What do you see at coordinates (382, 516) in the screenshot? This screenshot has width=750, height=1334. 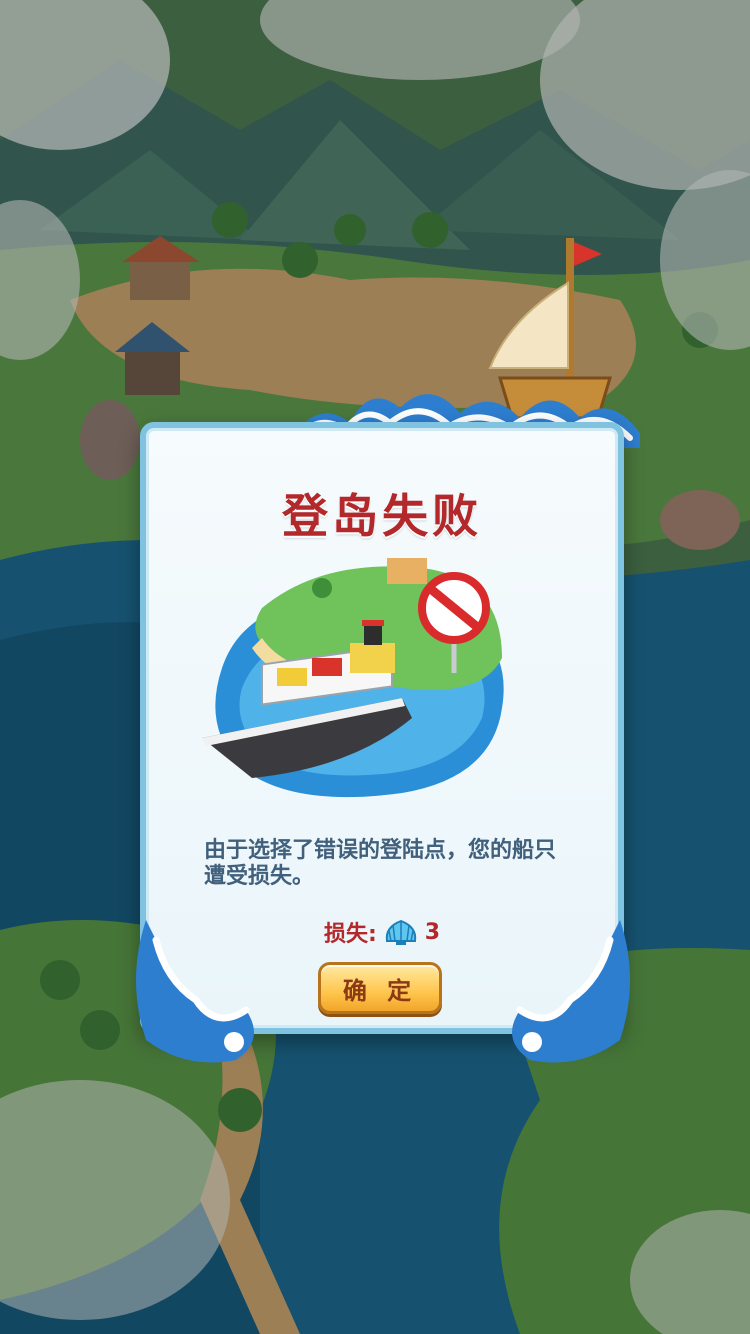 I see `dialog-title: 登岛失败` at bounding box center [382, 516].